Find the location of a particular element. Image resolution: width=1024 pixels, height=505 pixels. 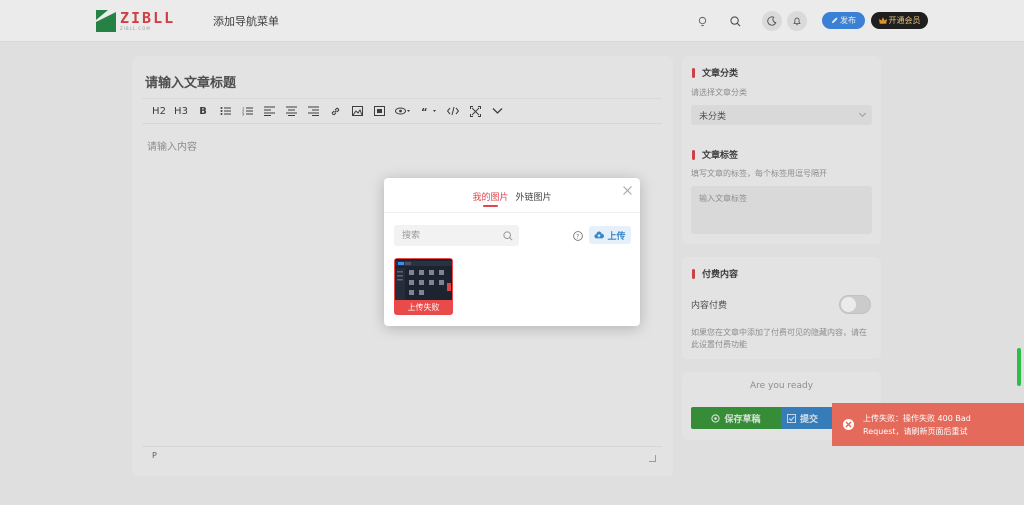

modal-divider is located at coordinates (512, 212).